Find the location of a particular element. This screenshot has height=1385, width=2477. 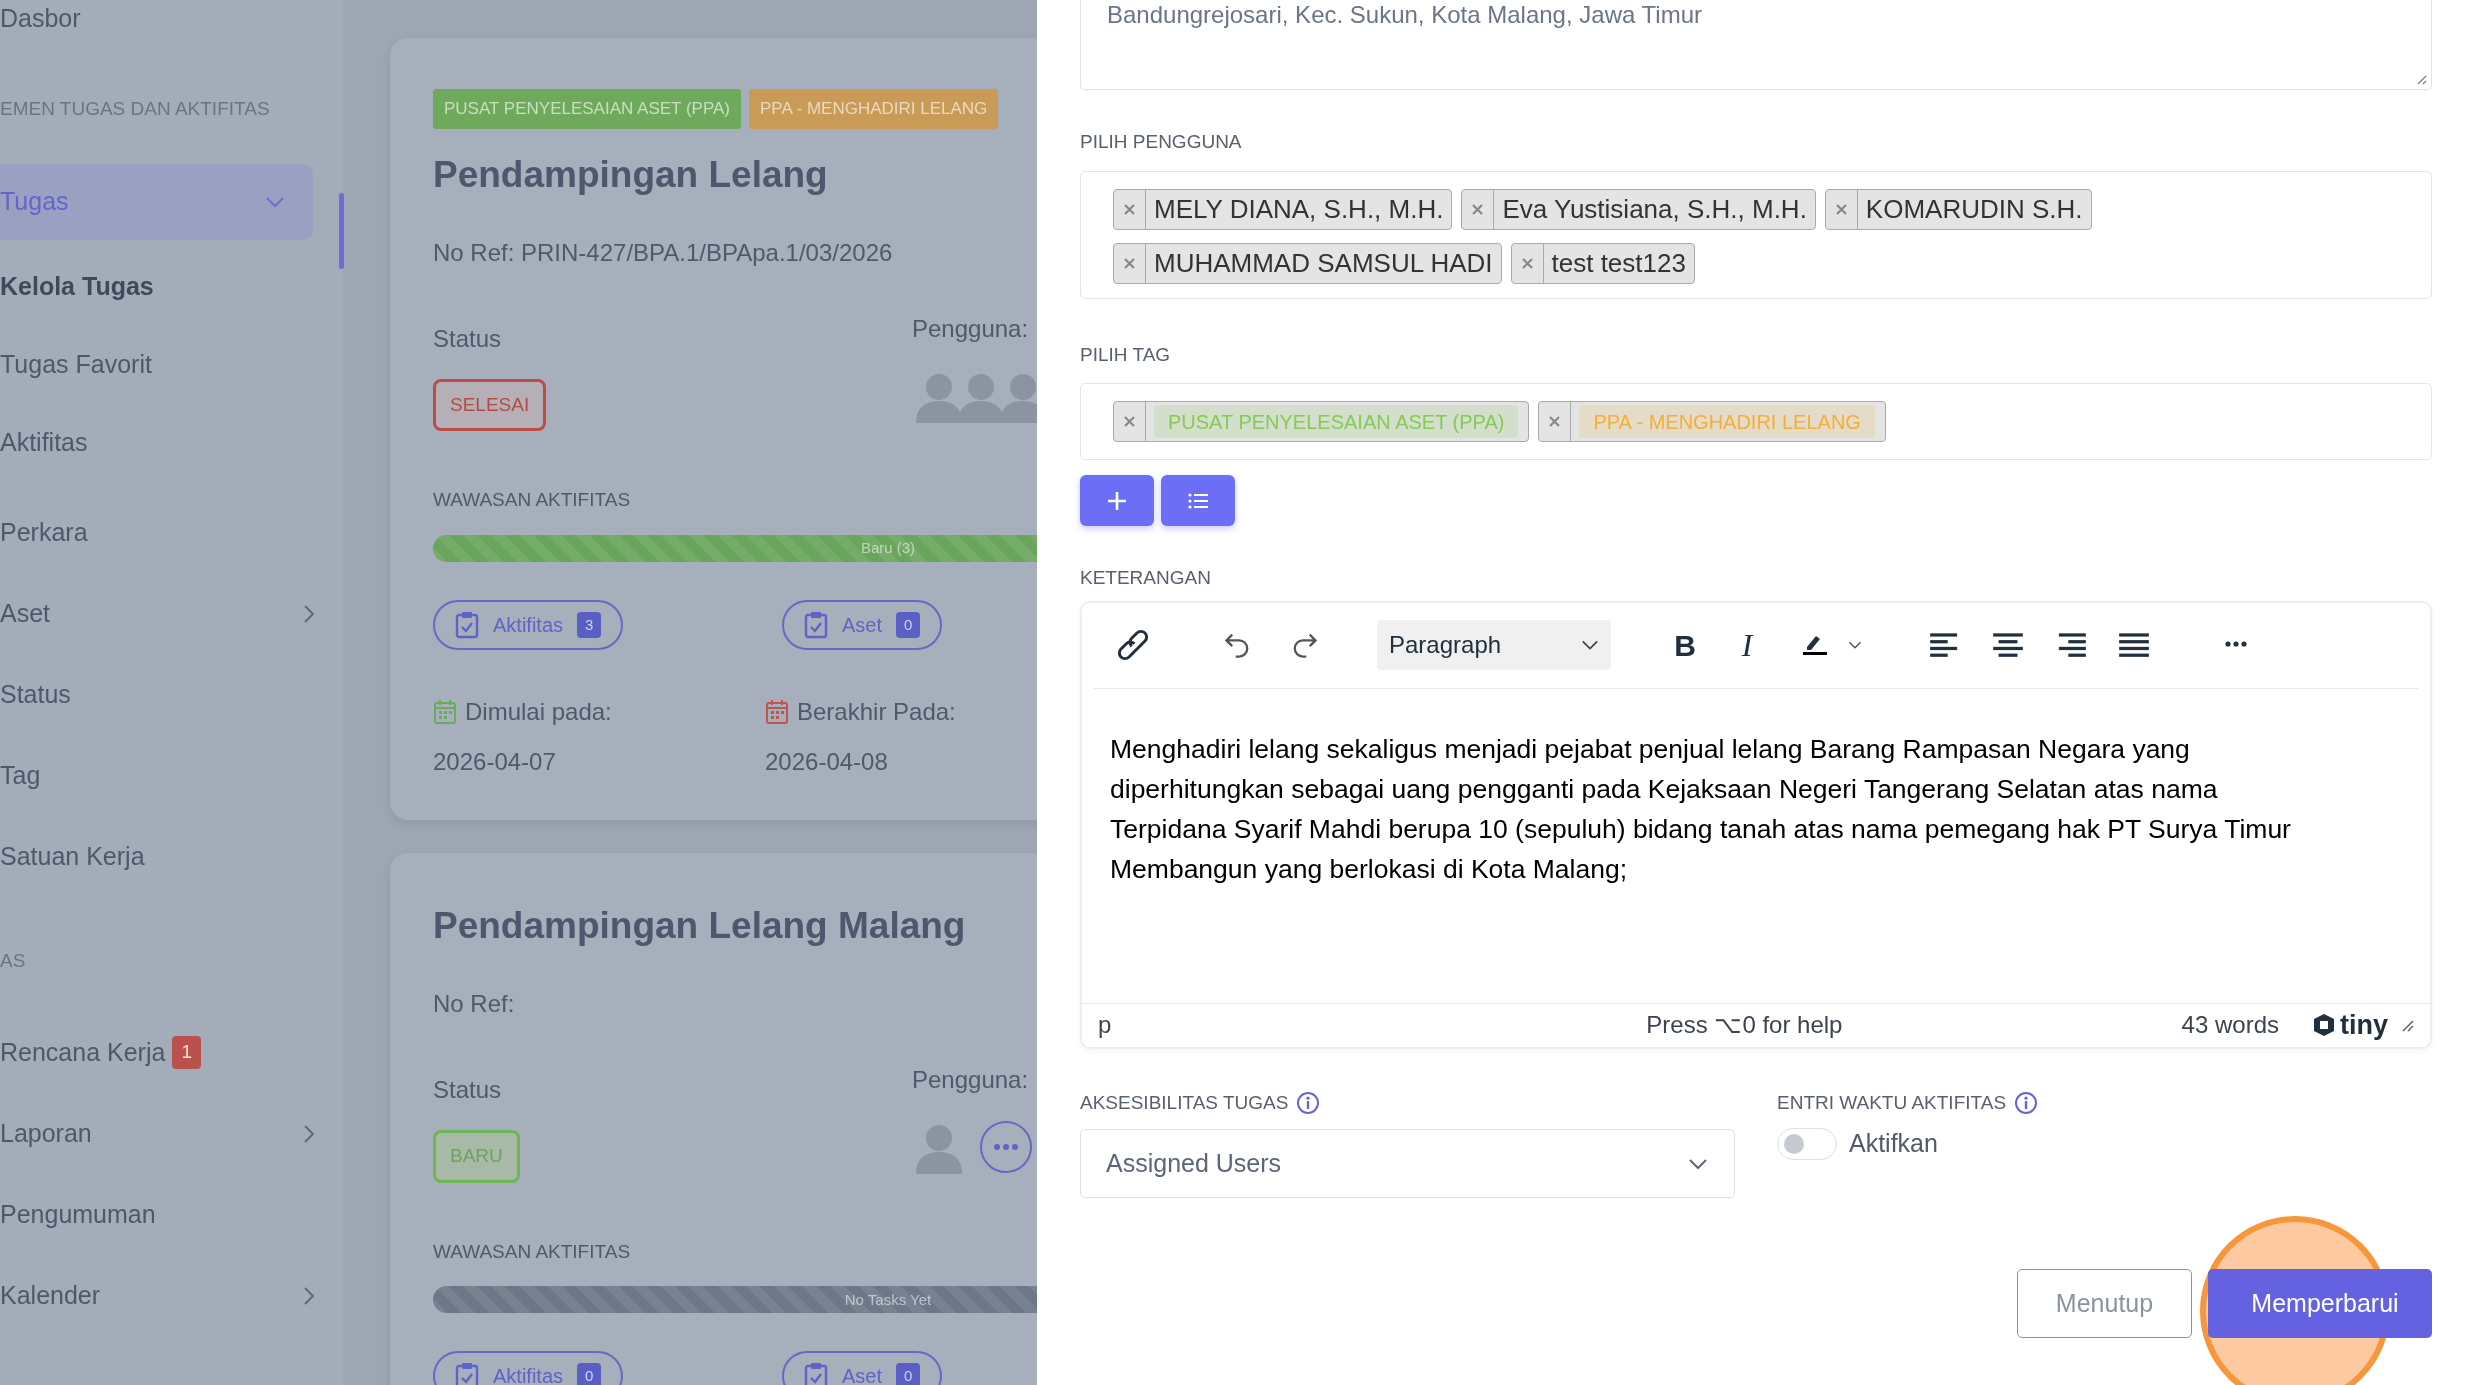

sidebar-item: Kalender is located at coordinates (171, 1295).